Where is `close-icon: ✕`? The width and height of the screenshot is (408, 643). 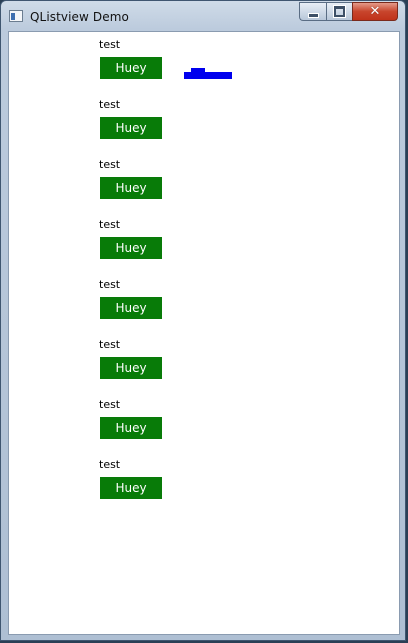 close-icon: ✕ is located at coordinates (375, 11).